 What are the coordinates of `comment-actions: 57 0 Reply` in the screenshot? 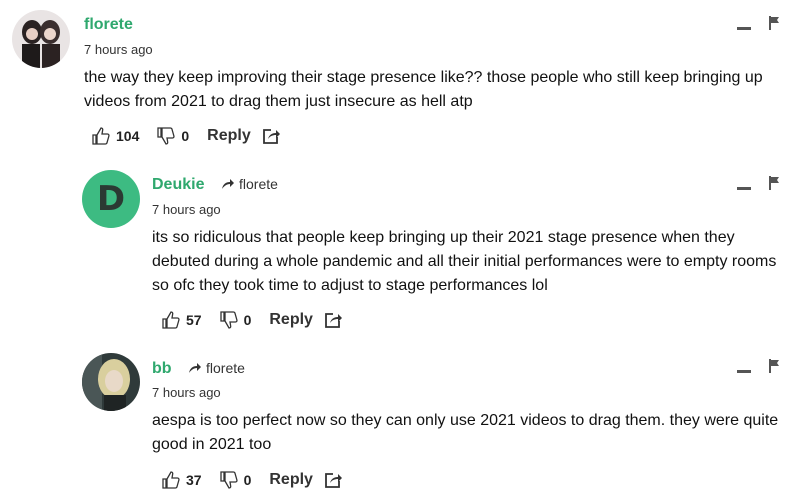 It's located at (252, 320).